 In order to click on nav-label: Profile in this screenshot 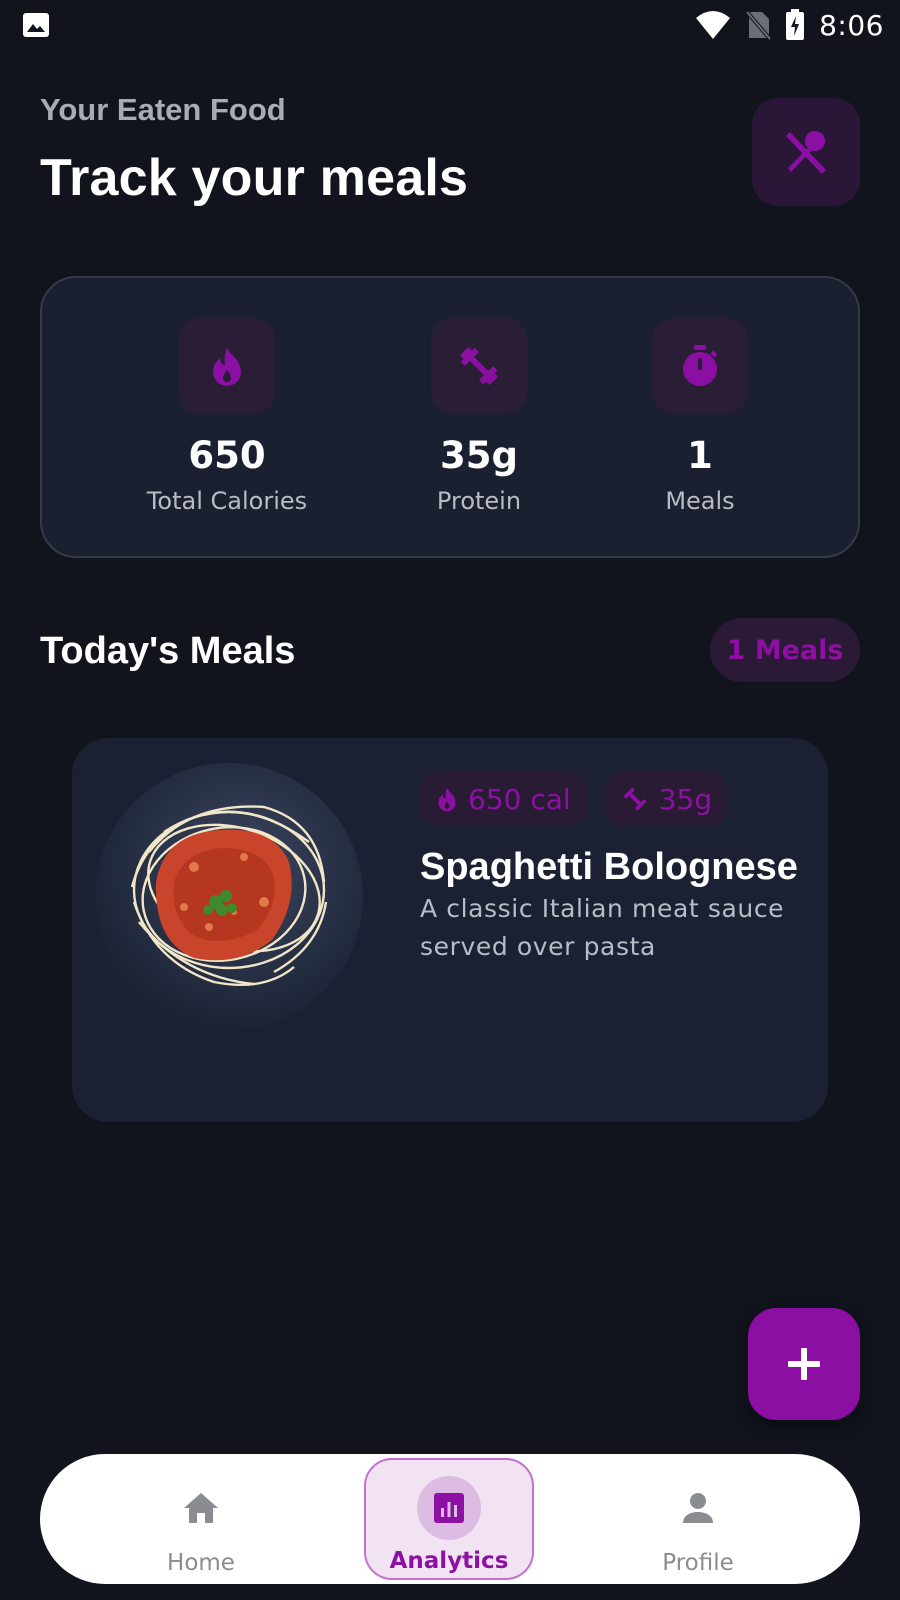, I will do `click(698, 1563)`.